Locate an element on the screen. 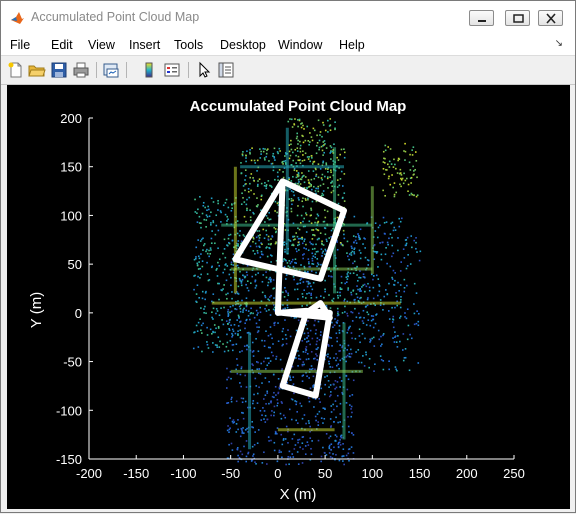 This screenshot has height=514, width=576. close-button is located at coordinates (550, 18).